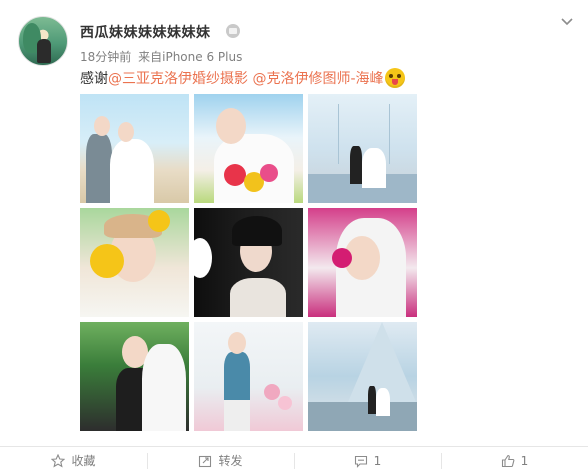 The image size is (588, 474). I want to click on mention-link-2: @克洛伊修图师-海峰, so click(317, 79).